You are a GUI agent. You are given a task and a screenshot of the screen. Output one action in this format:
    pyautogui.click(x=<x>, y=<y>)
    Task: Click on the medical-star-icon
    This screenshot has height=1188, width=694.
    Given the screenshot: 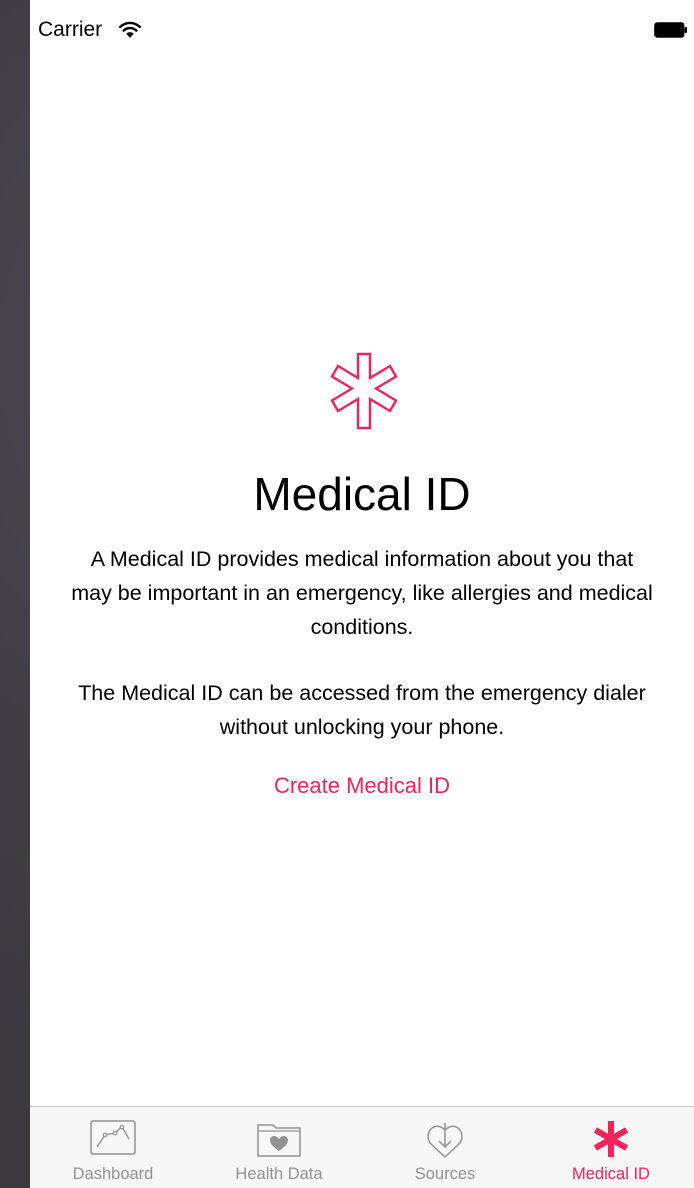 What is the action you would take?
    pyautogui.click(x=364, y=391)
    